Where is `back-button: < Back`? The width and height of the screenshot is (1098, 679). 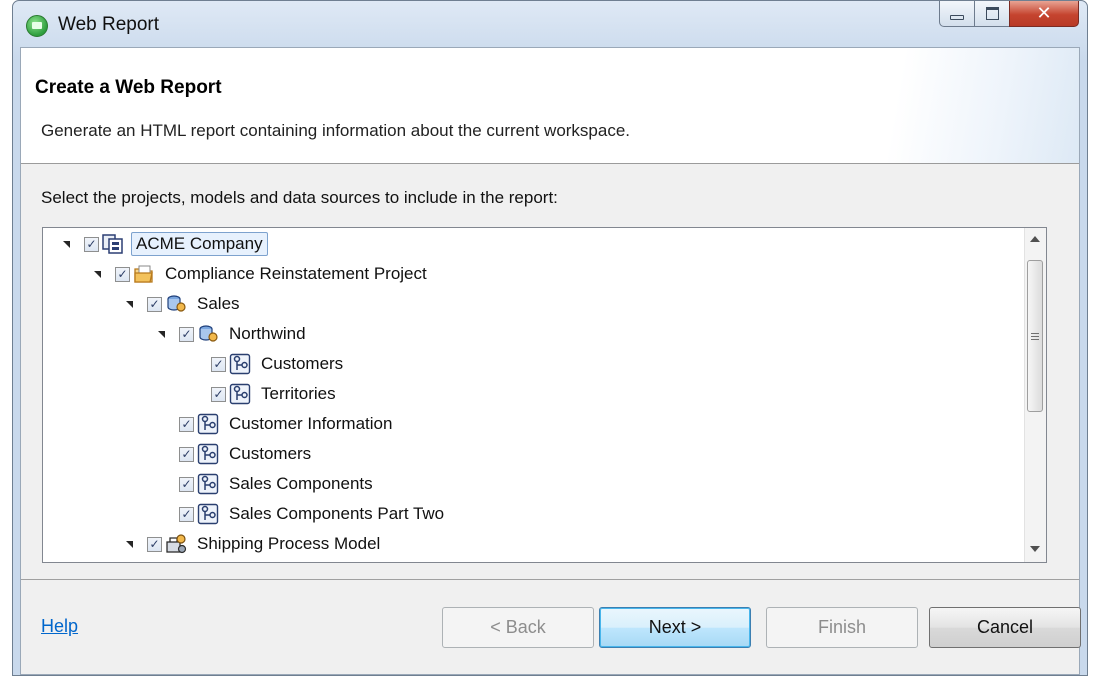
back-button: < Back is located at coordinates (518, 627).